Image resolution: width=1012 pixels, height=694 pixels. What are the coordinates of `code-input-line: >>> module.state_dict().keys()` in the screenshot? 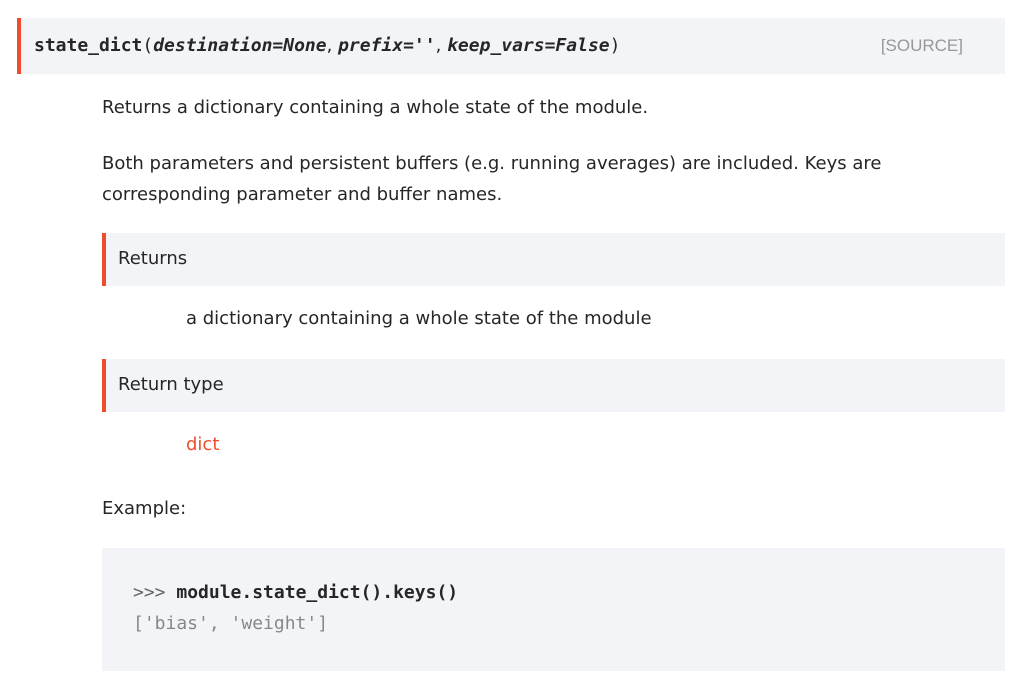 It's located at (295, 593).